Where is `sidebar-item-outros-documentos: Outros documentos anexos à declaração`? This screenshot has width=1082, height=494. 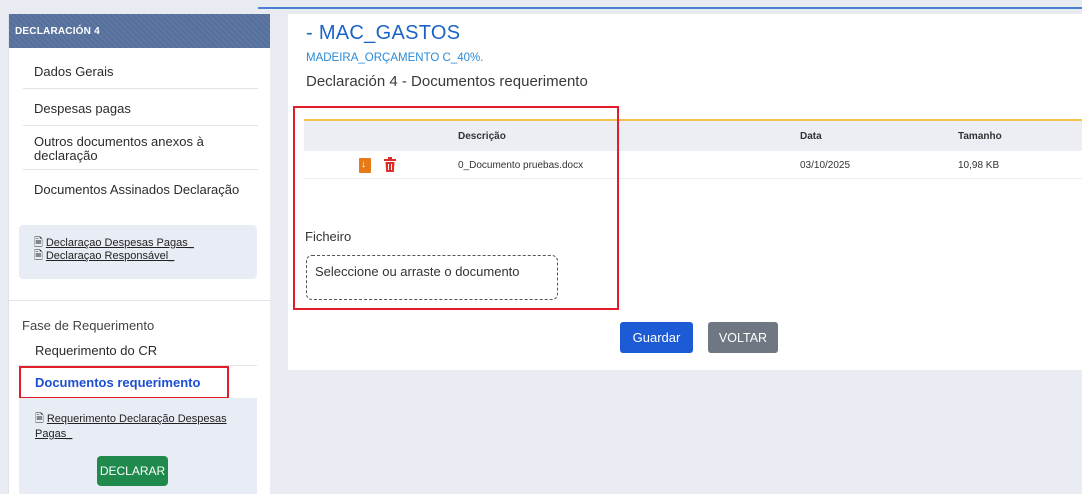 sidebar-item-outros-documentos: Outros documentos anexos à declaração is located at coordinates (140, 148).